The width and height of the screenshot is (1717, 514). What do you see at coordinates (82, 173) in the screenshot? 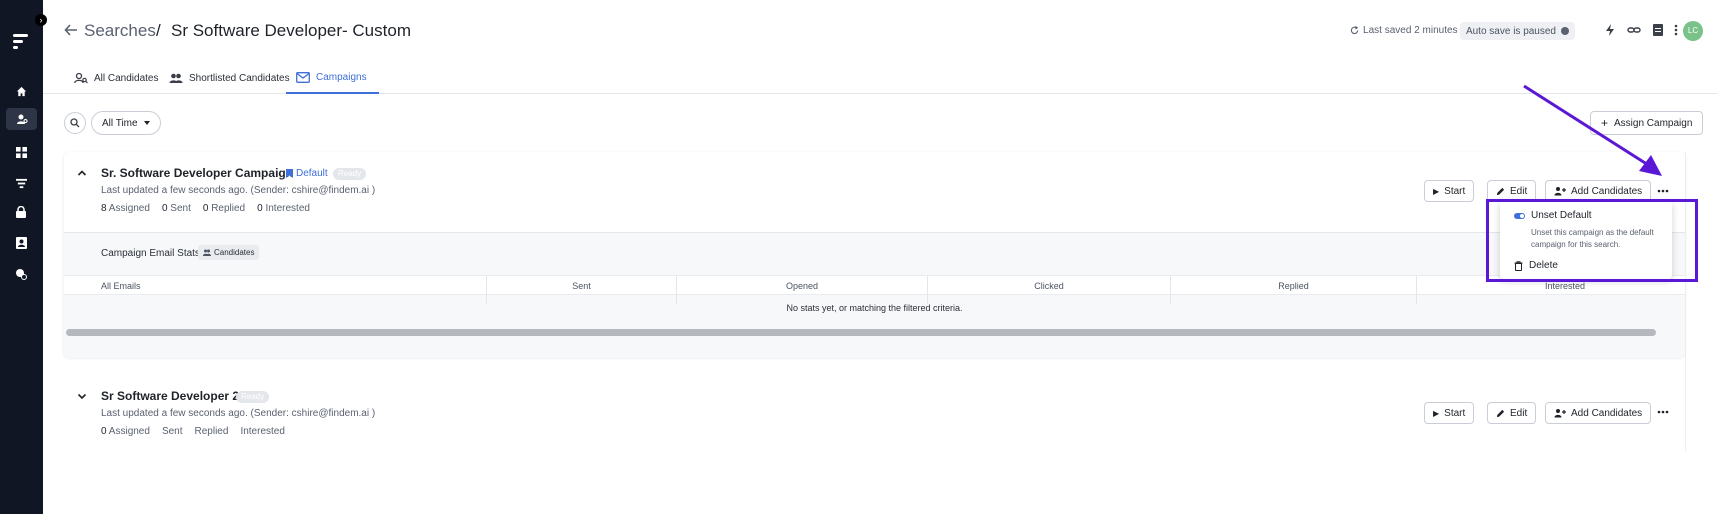
I see `chevron-up-icon` at bounding box center [82, 173].